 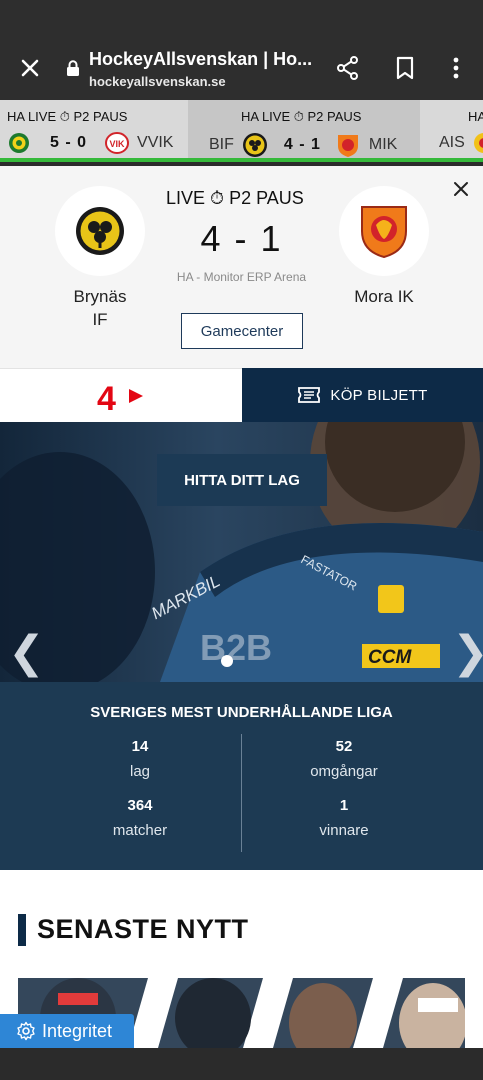 I want to click on privacy-button: Integritet, so click(x=67, y=1031).